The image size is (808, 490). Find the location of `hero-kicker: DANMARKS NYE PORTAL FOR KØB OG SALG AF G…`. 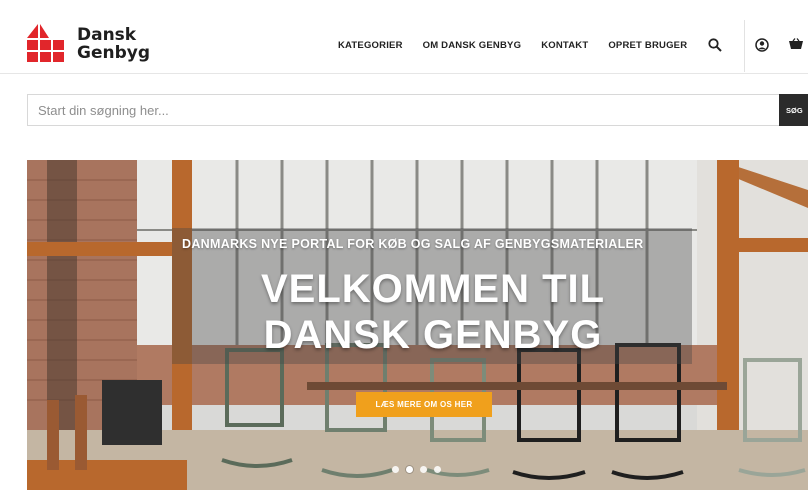

hero-kicker: DANMARKS NYE PORTAL FOR KØB OG SALG AF G… is located at coordinates (413, 244).